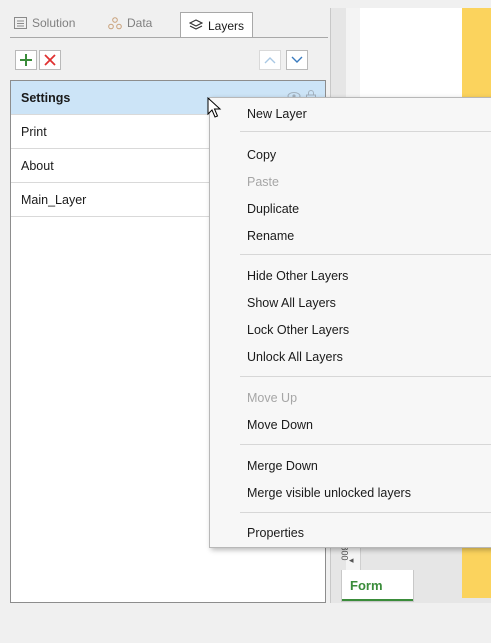  What do you see at coordinates (34, 131) in the screenshot?
I see `layer-name: Print` at bounding box center [34, 131].